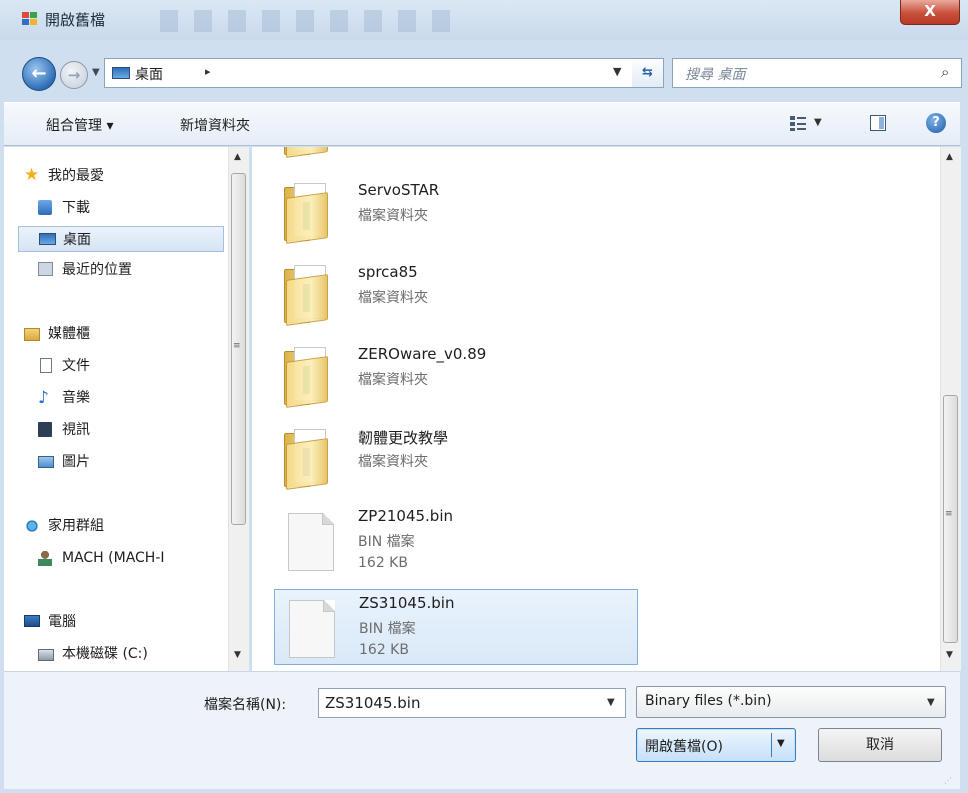  What do you see at coordinates (32, 175) in the screenshot?
I see `star-icon: ★` at bounding box center [32, 175].